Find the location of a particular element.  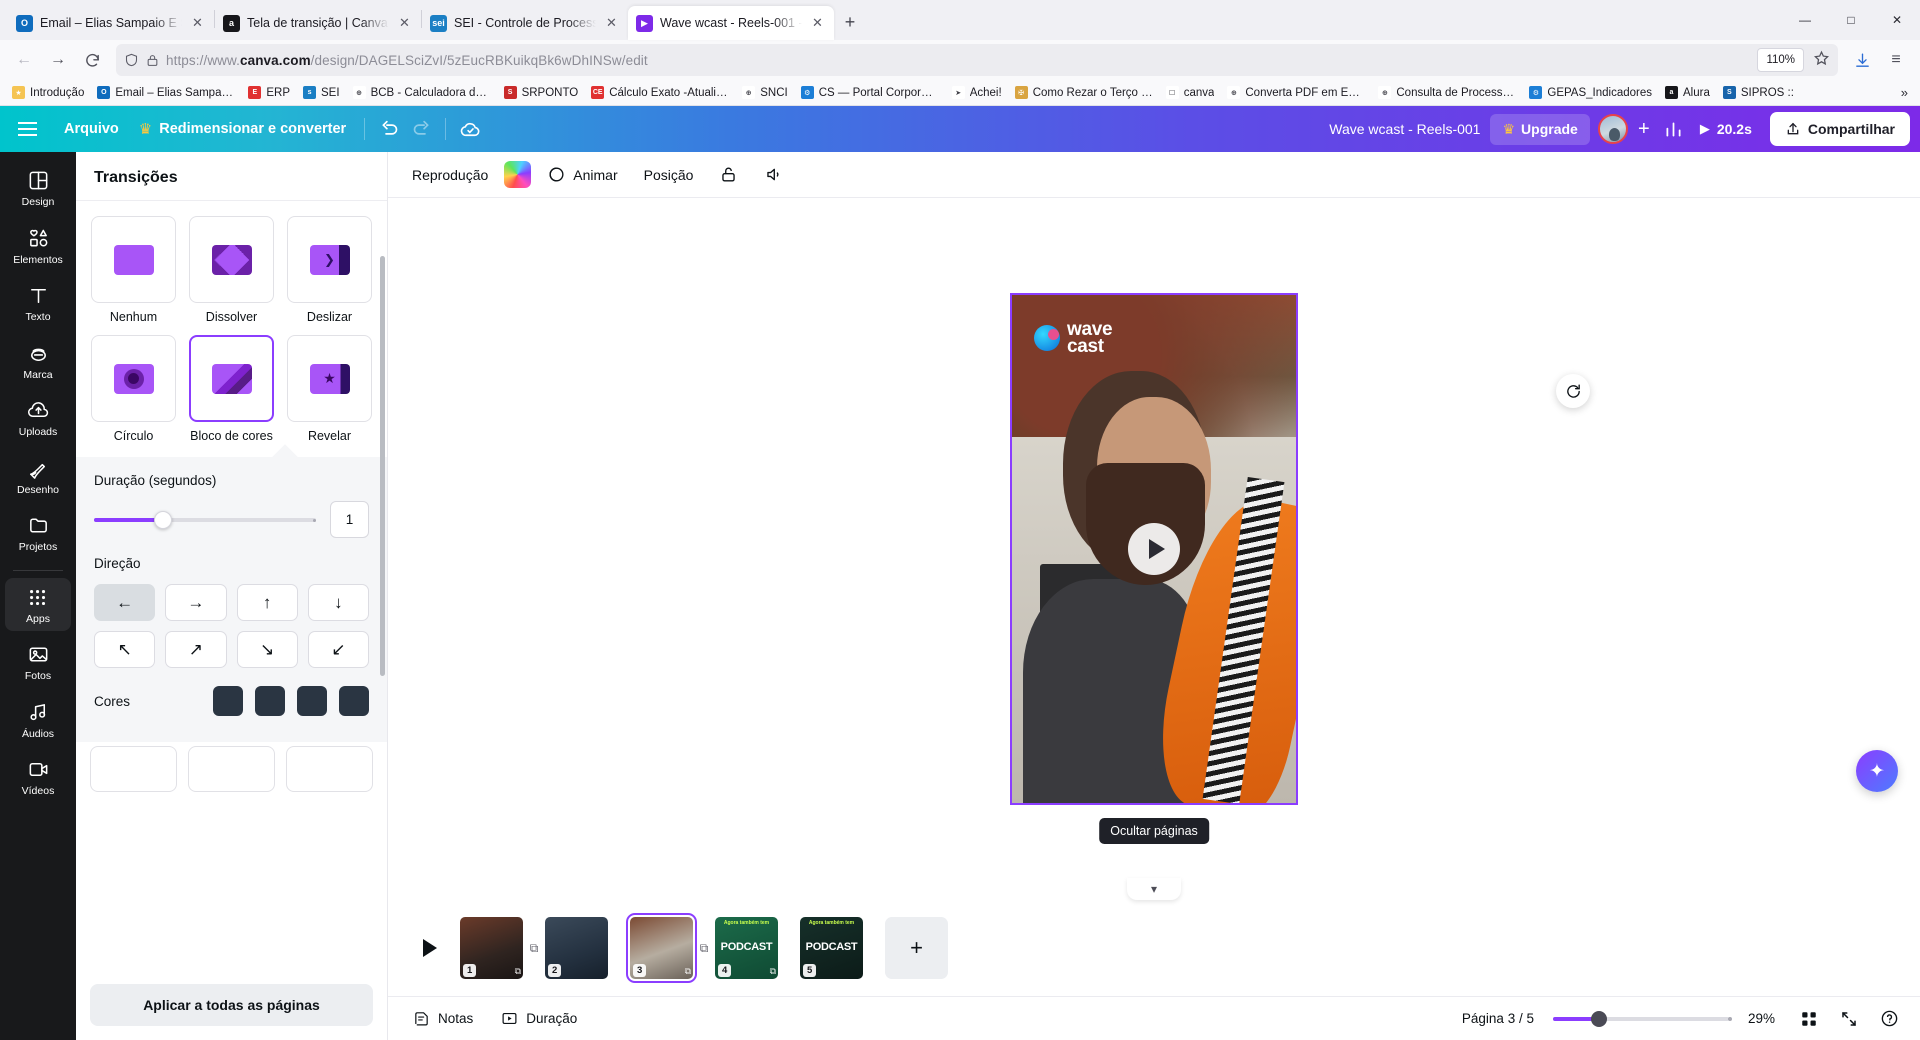

bookmark-8: ⊕ SNCI is located at coordinates (764, 92).